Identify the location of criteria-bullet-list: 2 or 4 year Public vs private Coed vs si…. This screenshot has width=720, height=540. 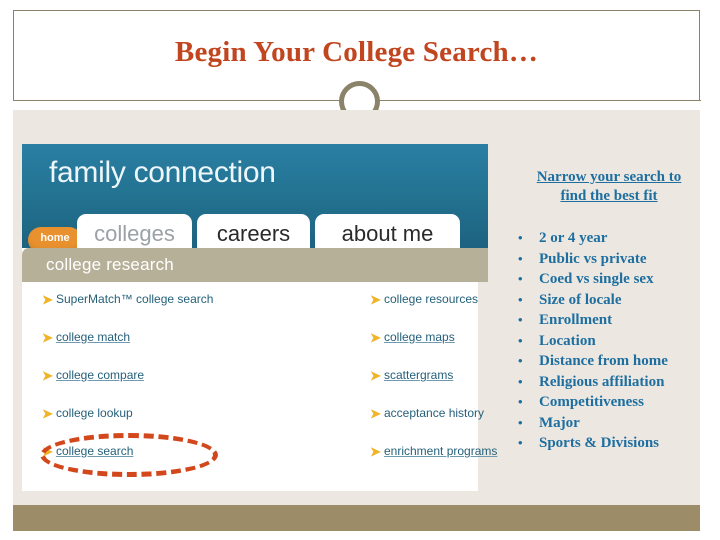
(609, 341).